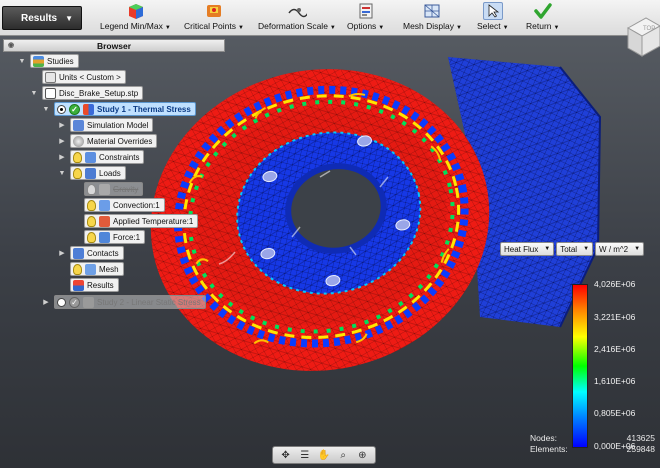 The width and height of the screenshot is (660, 468). Describe the element at coordinates (615, 349) in the screenshot. I see `legend-label: 2,416E+06` at that location.